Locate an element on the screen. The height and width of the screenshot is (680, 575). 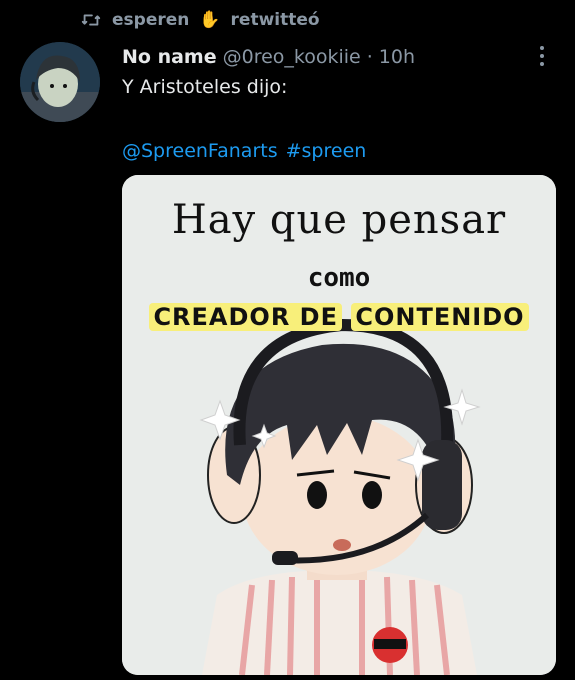
raised-hand-emoji: ✋ is located at coordinates (210, 20).